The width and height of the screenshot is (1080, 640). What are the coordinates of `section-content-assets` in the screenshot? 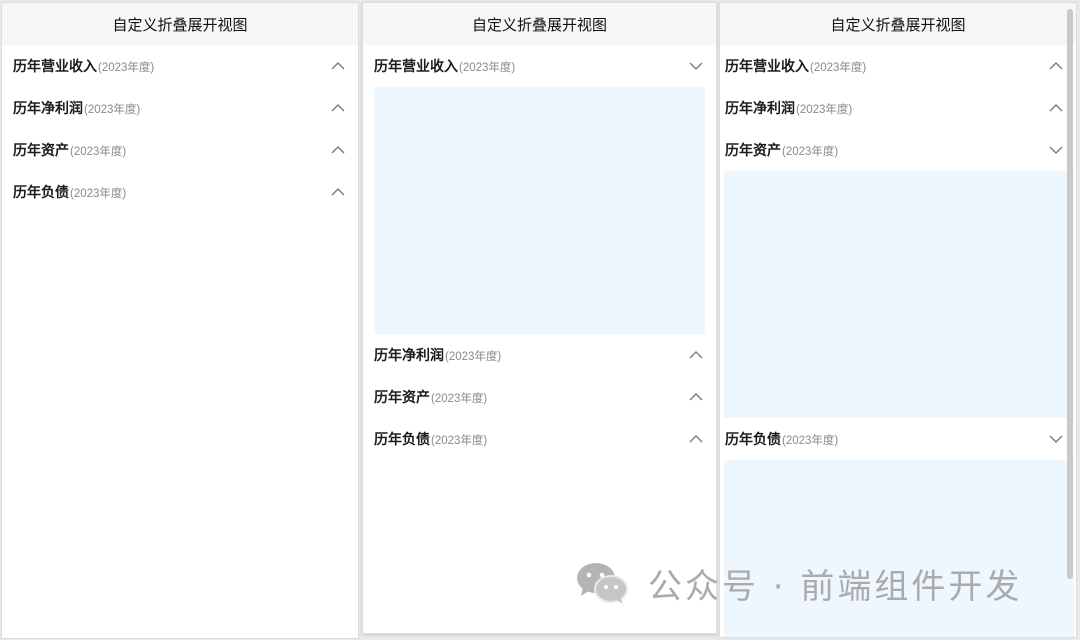 It's located at (899, 294).